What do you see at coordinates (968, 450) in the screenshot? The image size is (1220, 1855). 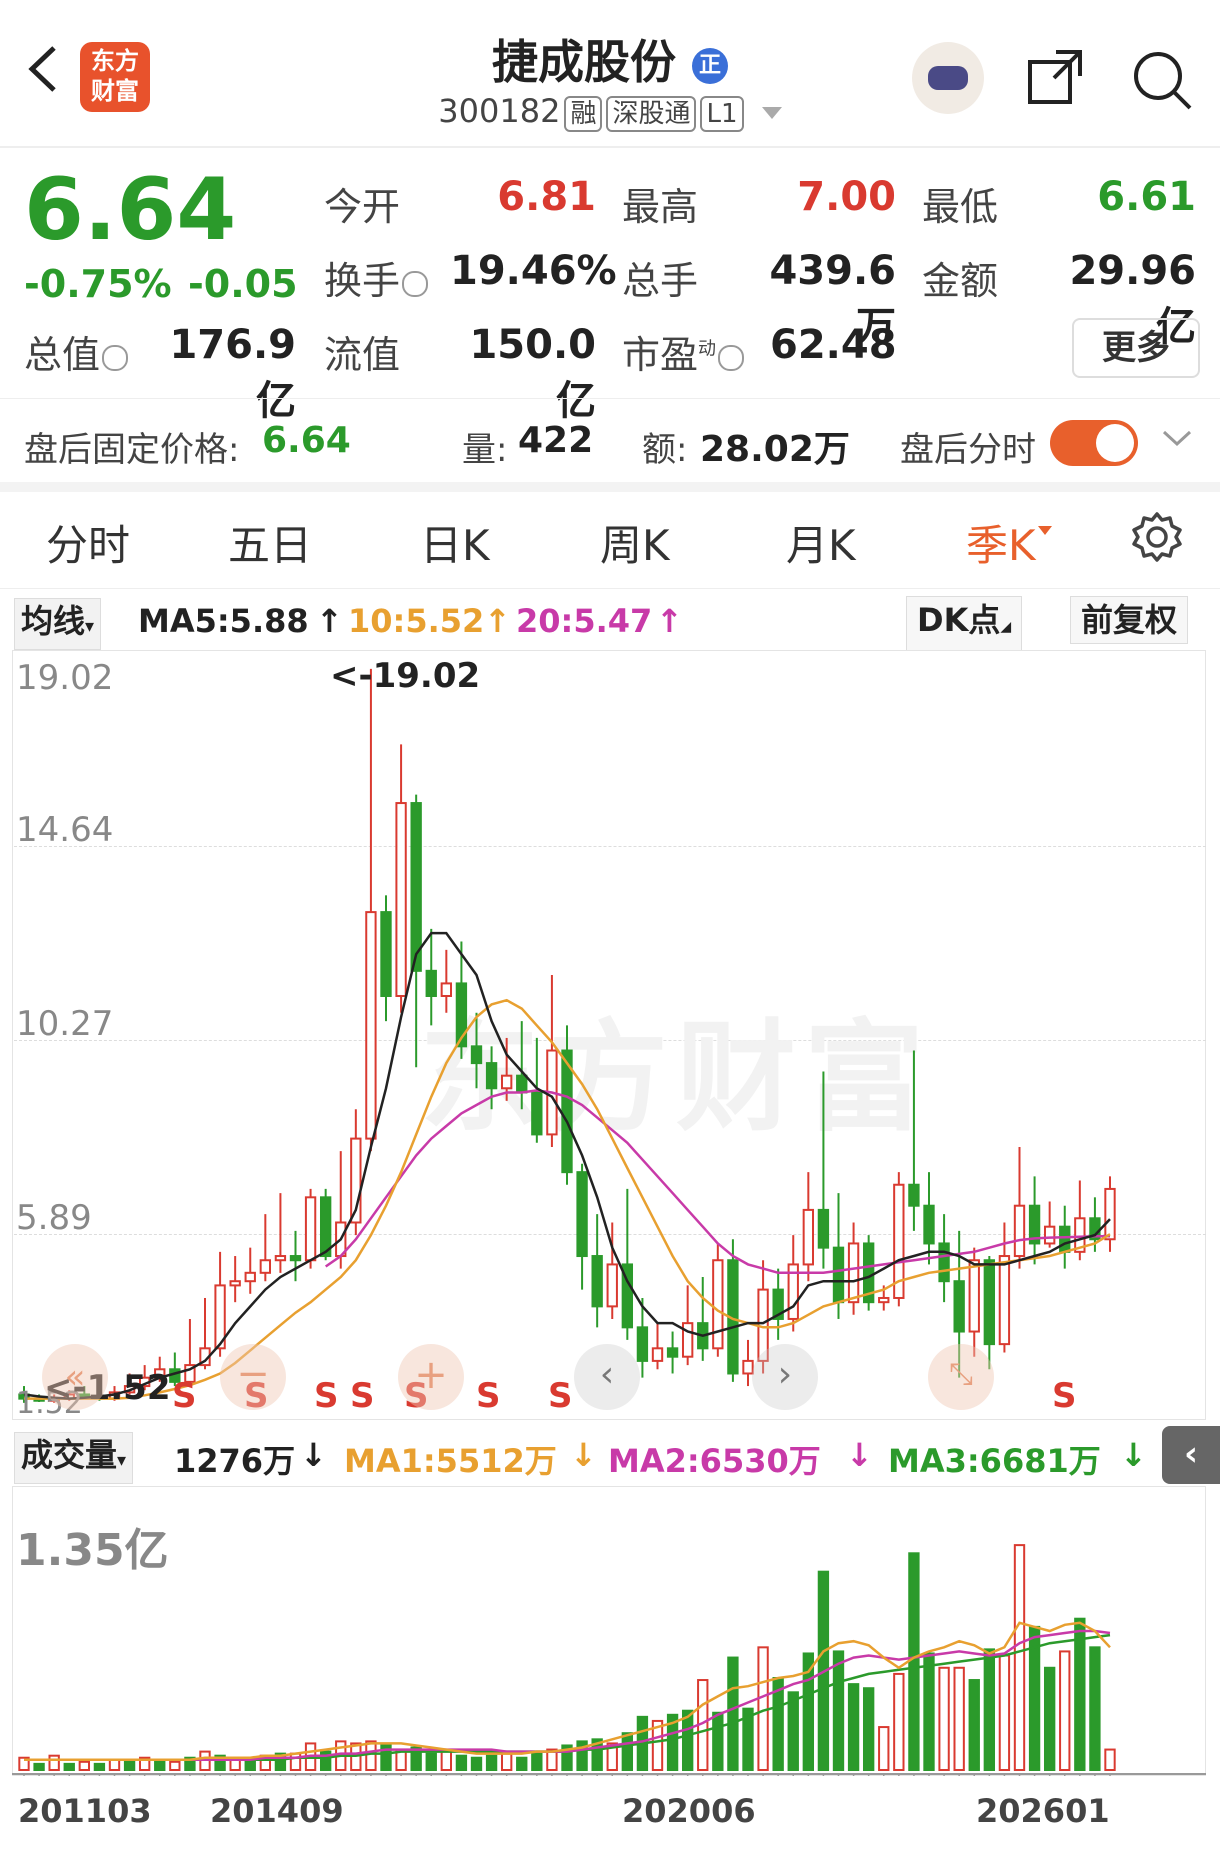 I see `after-hours-toggle-label: 盘后分时` at bounding box center [968, 450].